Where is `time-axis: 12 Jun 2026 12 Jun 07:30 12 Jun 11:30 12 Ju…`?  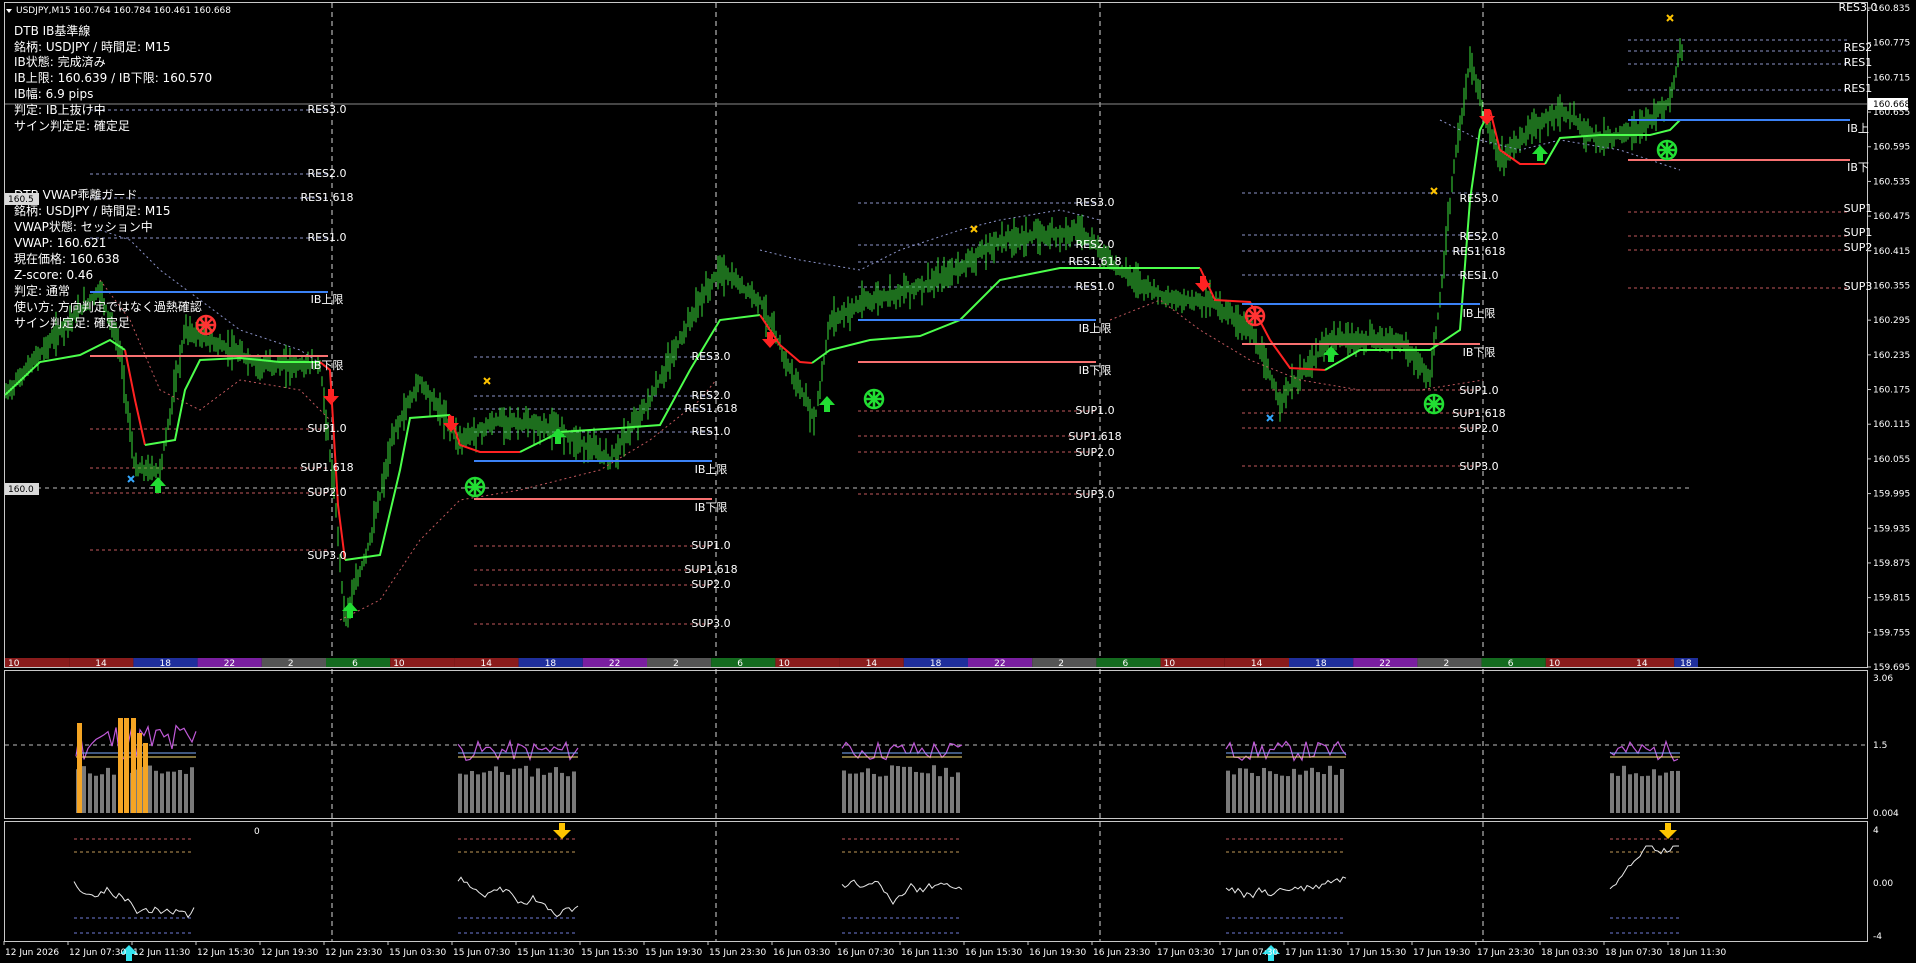 time-axis: 12 Jun 2026 12 Jun 07:30 12 Jun 11:30 12 Ju… is located at coordinates (864, 949).